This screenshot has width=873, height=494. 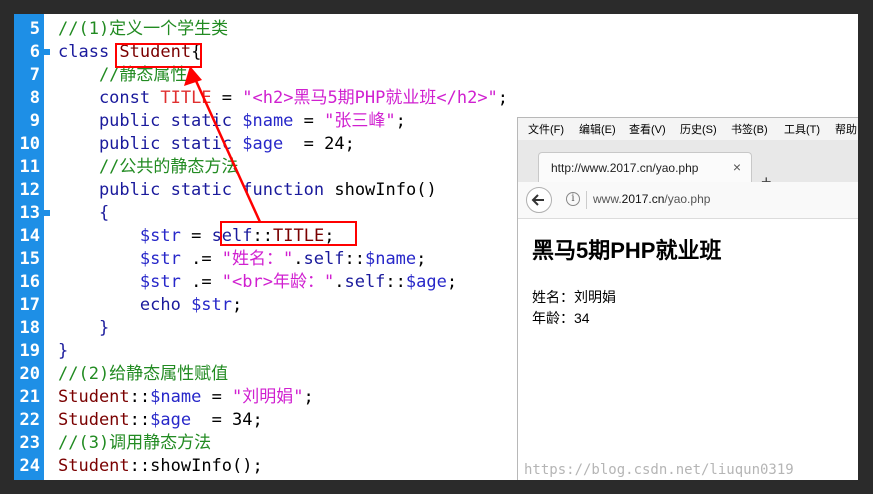 What do you see at coordinates (846, 129) in the screenshot?
I see `menu-item: 帮助` at bounding box center [846, 129].